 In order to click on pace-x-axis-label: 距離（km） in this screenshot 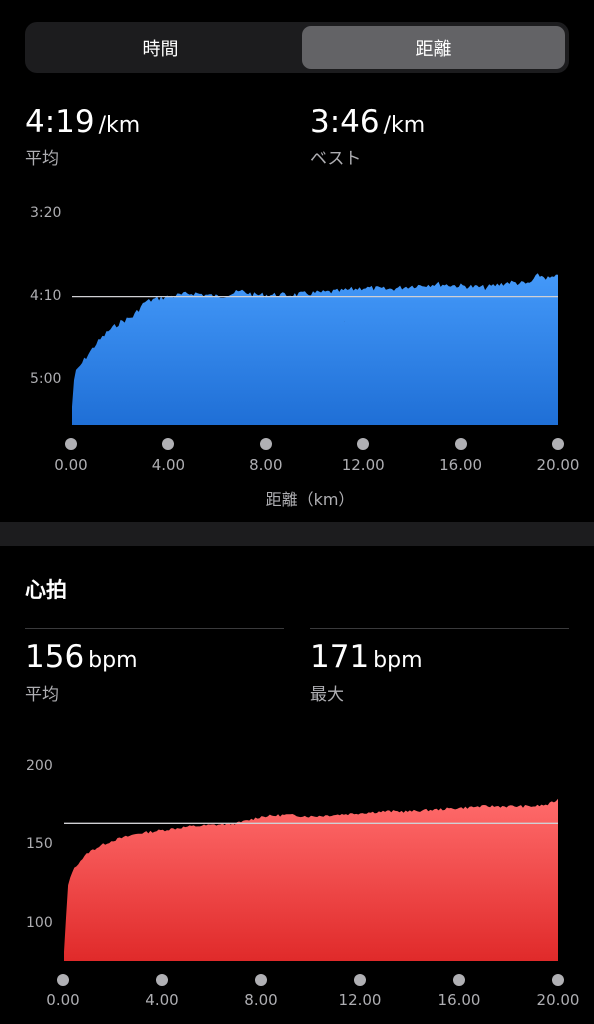, I will do `click(310, 499)`.